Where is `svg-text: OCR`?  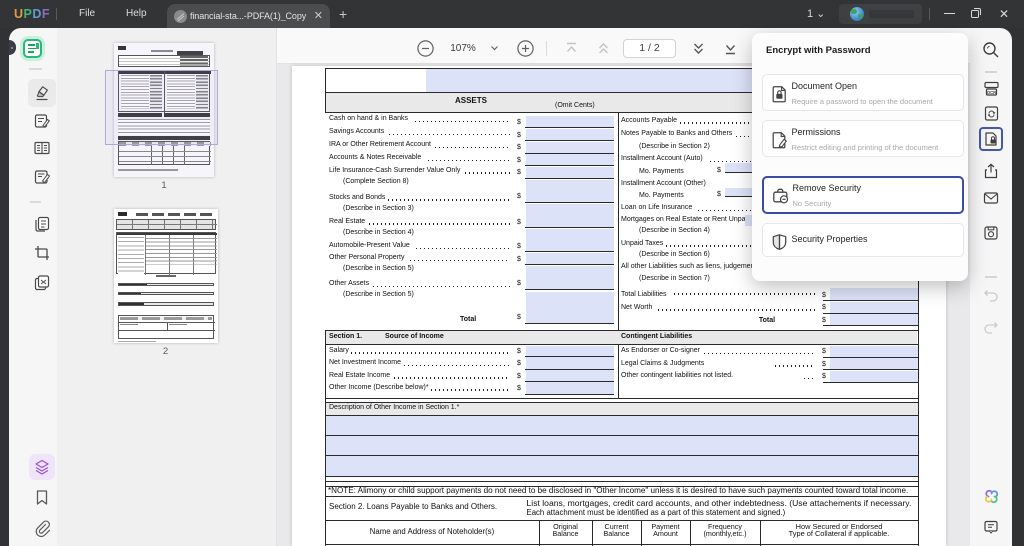 svg-text: OCR is located at coordinates (990, 92).